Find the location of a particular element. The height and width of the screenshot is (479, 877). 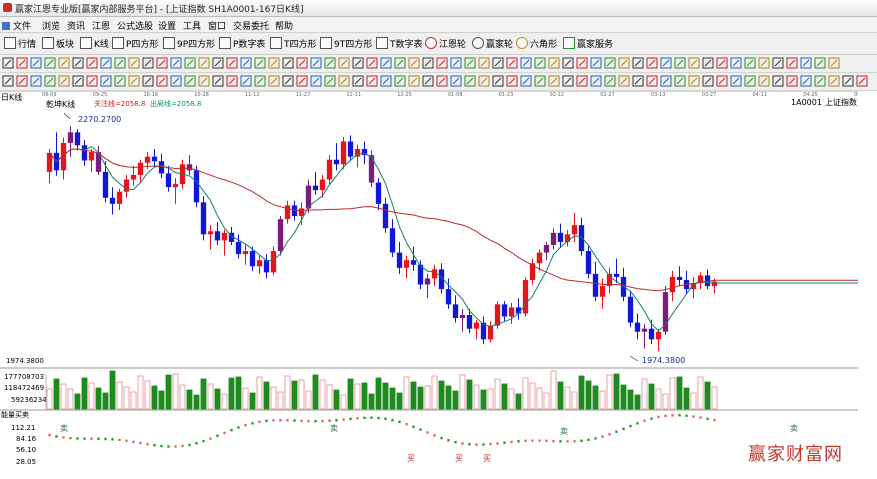

tool-p-table: P数字表 is located at coordinates (242, 43).